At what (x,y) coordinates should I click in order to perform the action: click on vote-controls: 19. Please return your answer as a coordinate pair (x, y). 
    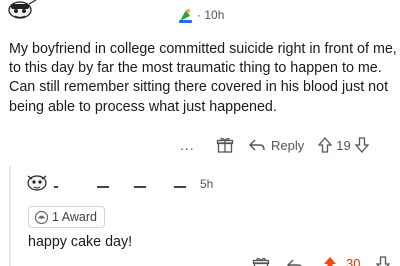
    Looking at the image, I should click on (343, 145).